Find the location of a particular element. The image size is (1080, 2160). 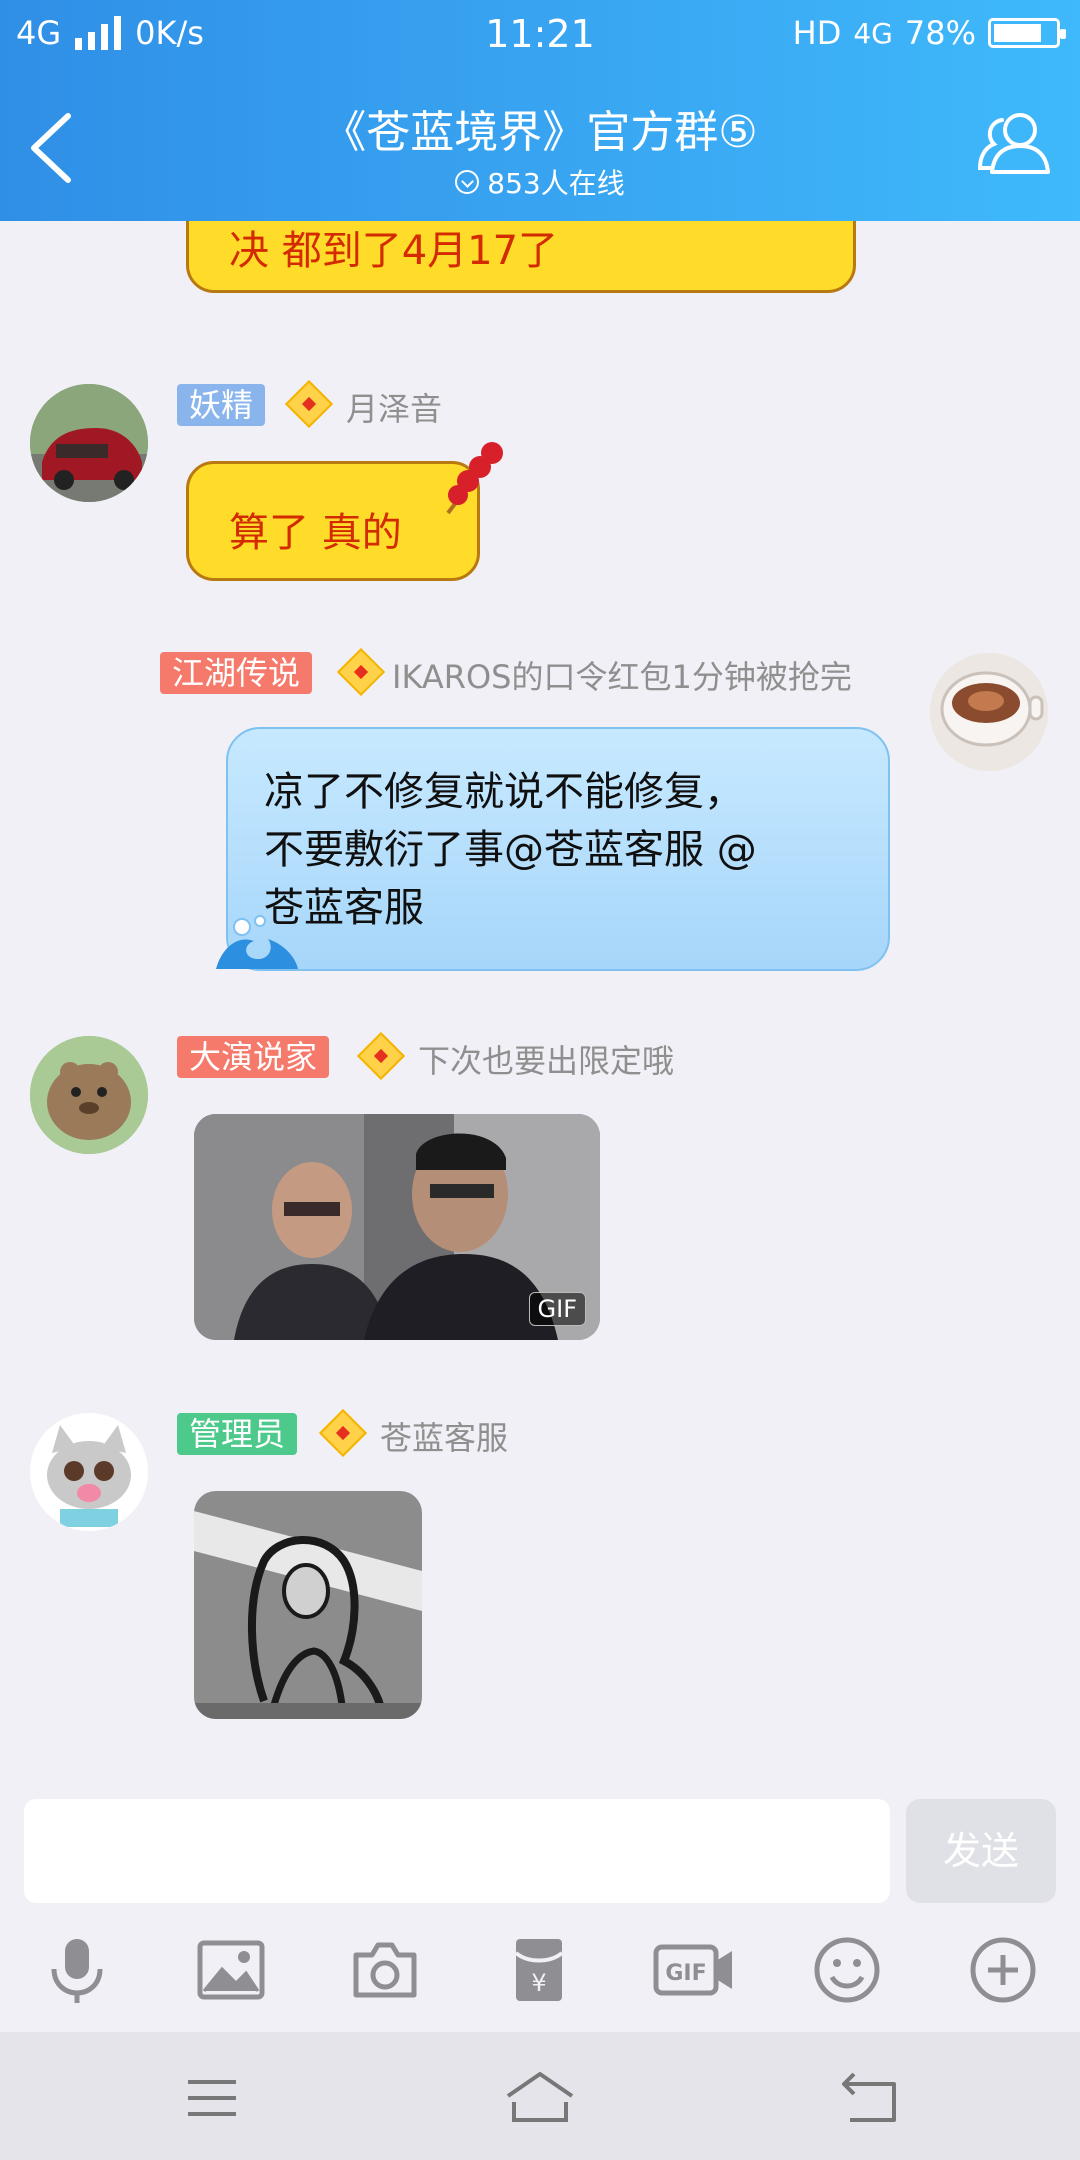

menu-icon is located at coordinates (212, 2098).